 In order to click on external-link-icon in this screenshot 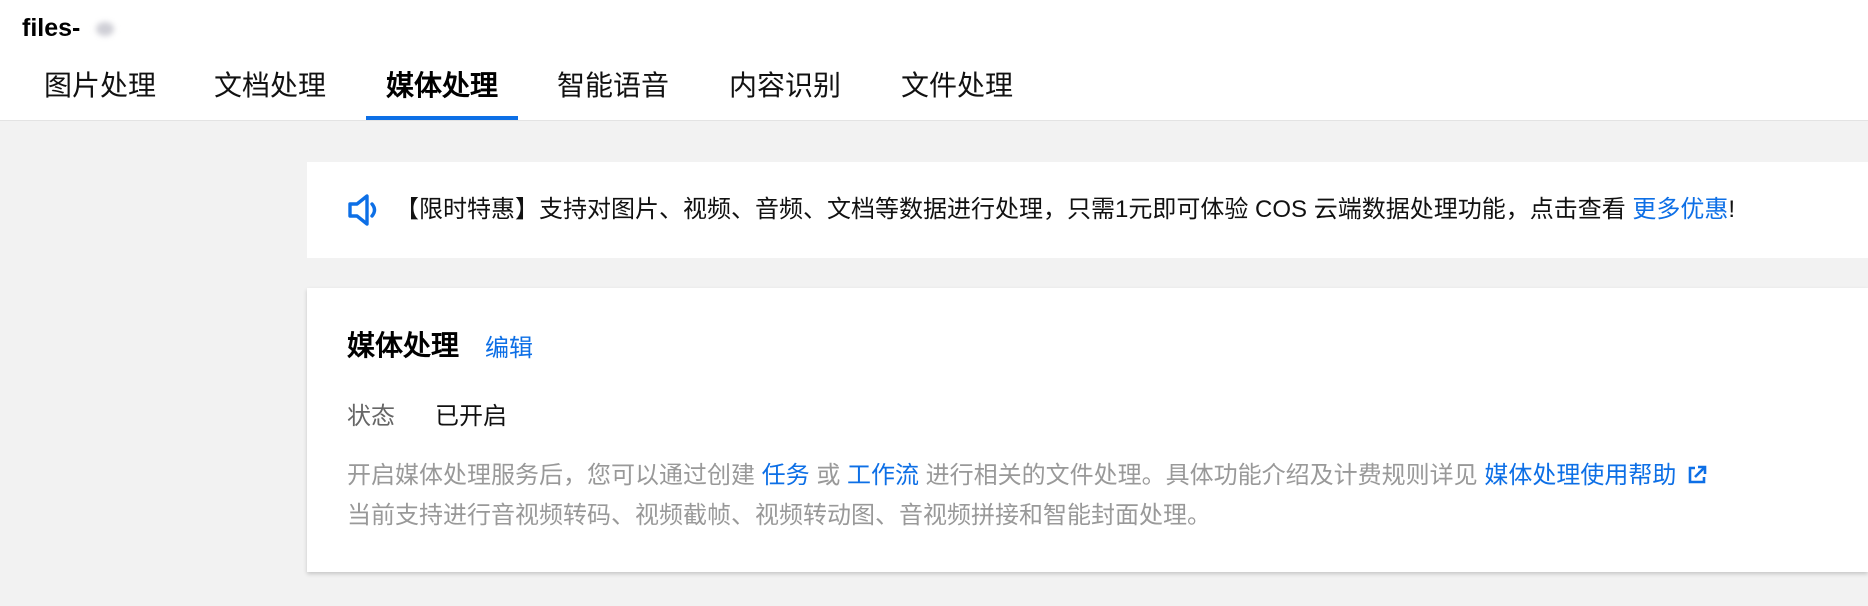, I will do `click(1697, 475)`.